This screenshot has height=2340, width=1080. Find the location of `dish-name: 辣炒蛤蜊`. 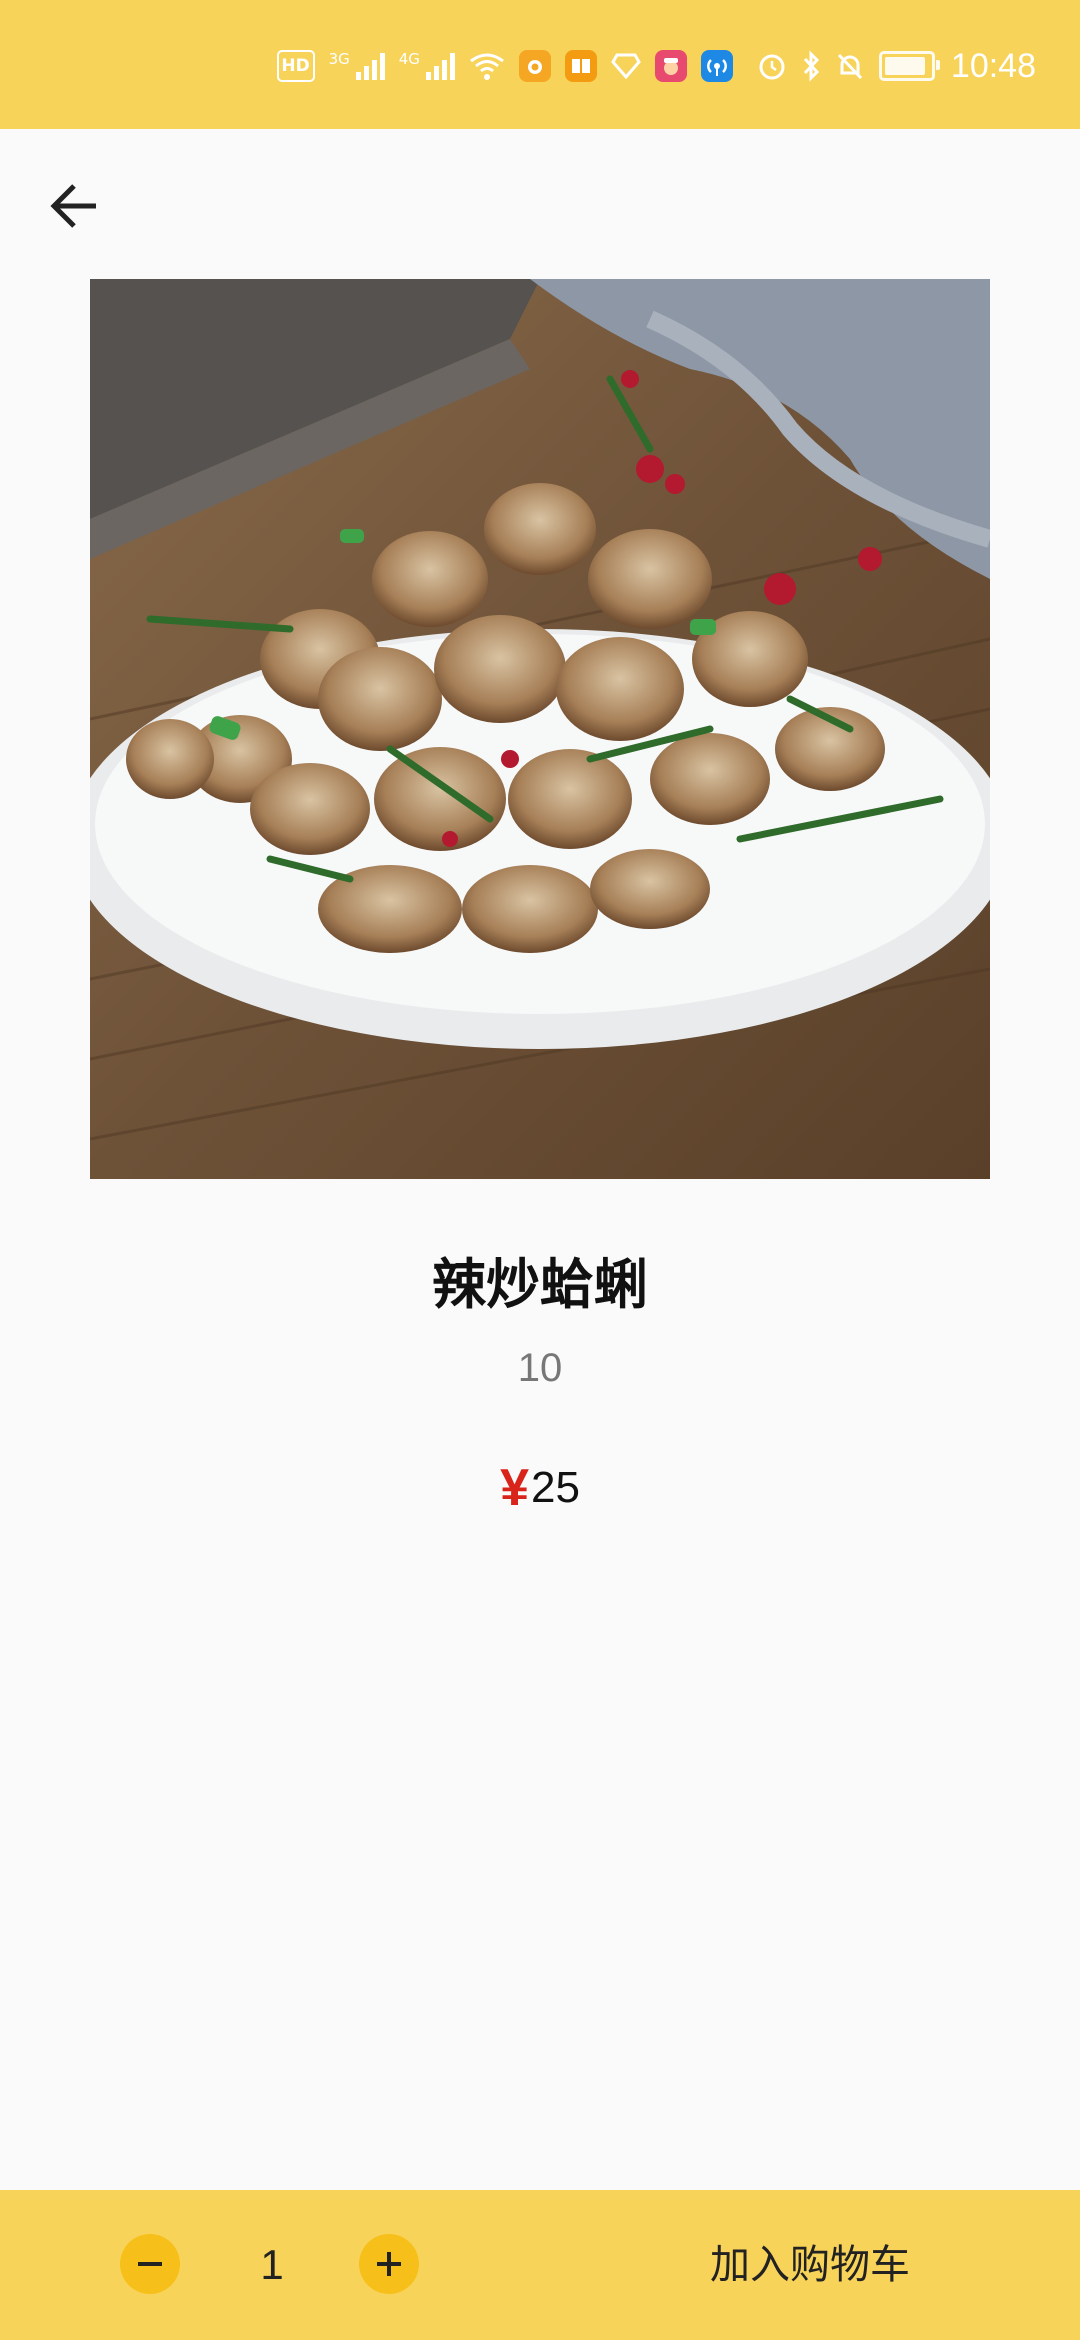

dish-name: 辣炒蛤蜊 is located at coordinates (540, 1284).